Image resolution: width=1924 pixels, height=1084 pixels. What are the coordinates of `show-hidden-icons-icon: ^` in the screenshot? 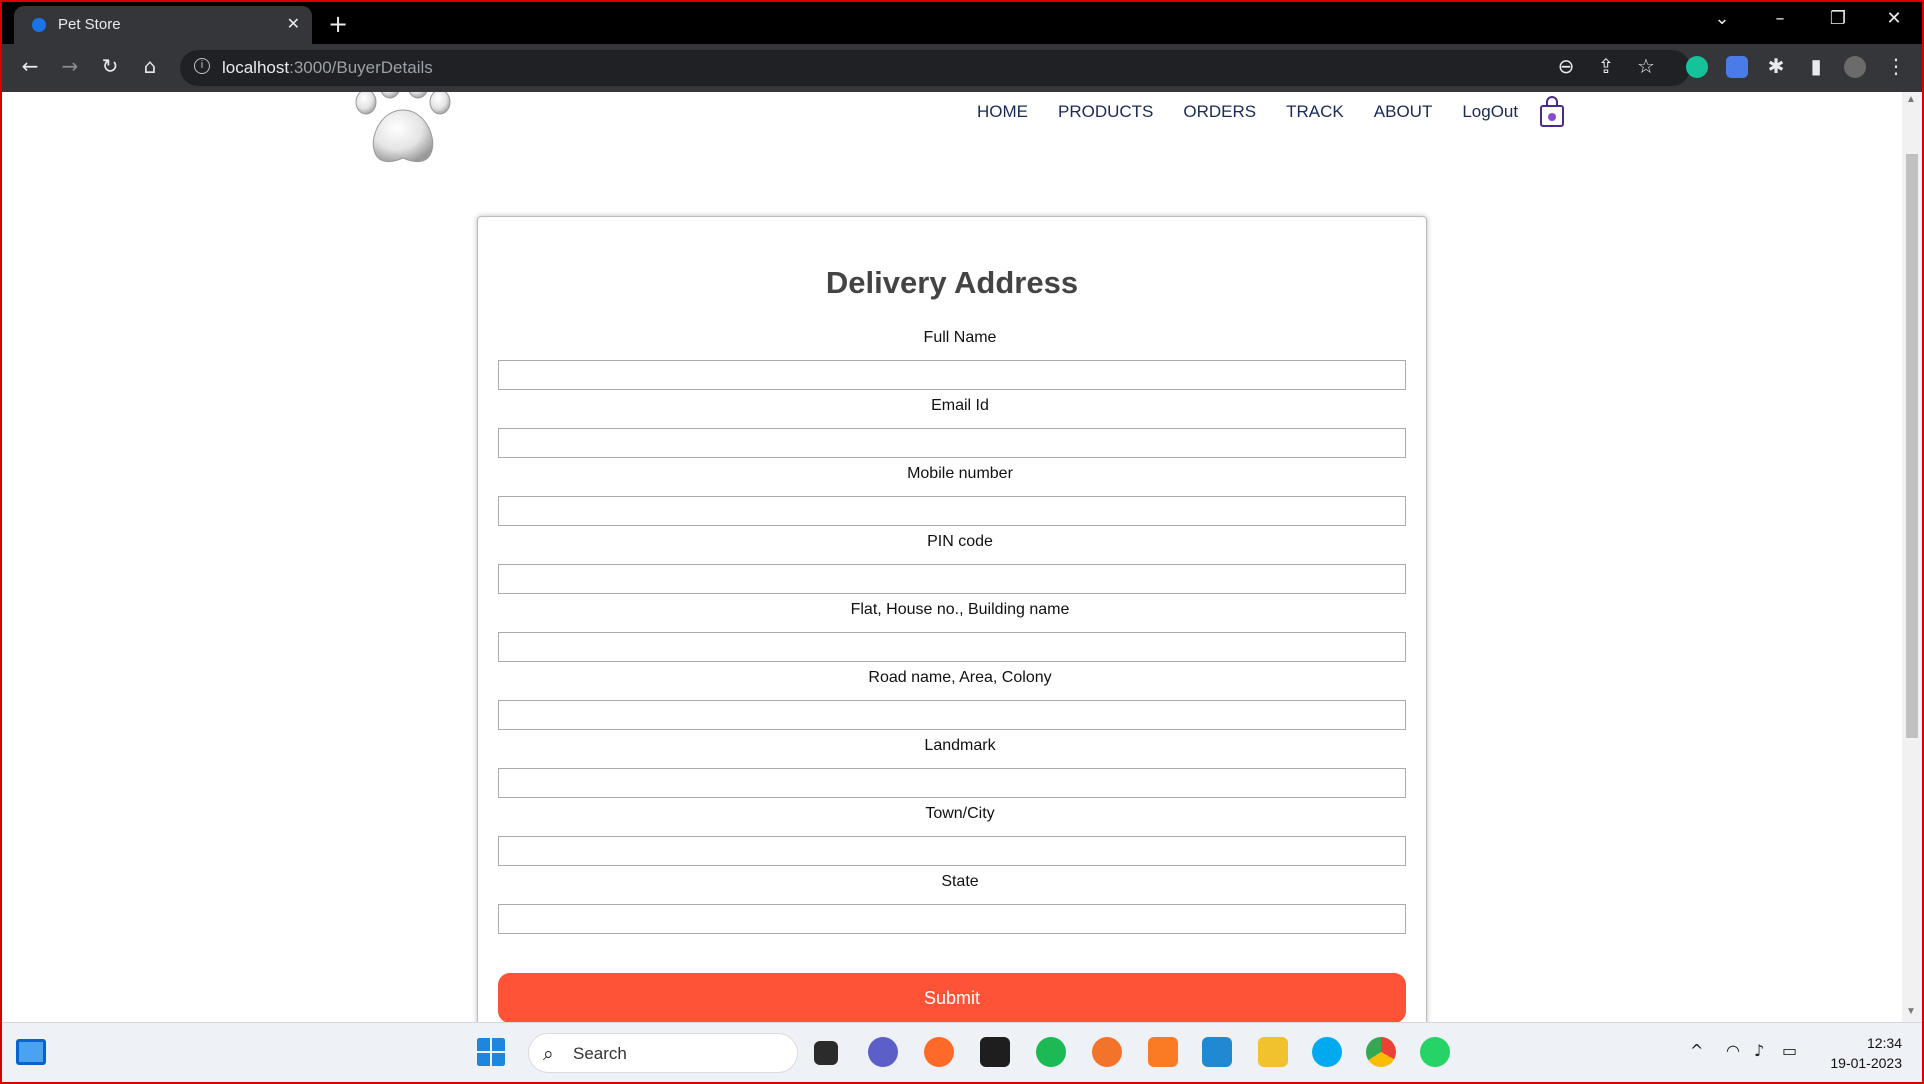 It's located at (1696, 1050).